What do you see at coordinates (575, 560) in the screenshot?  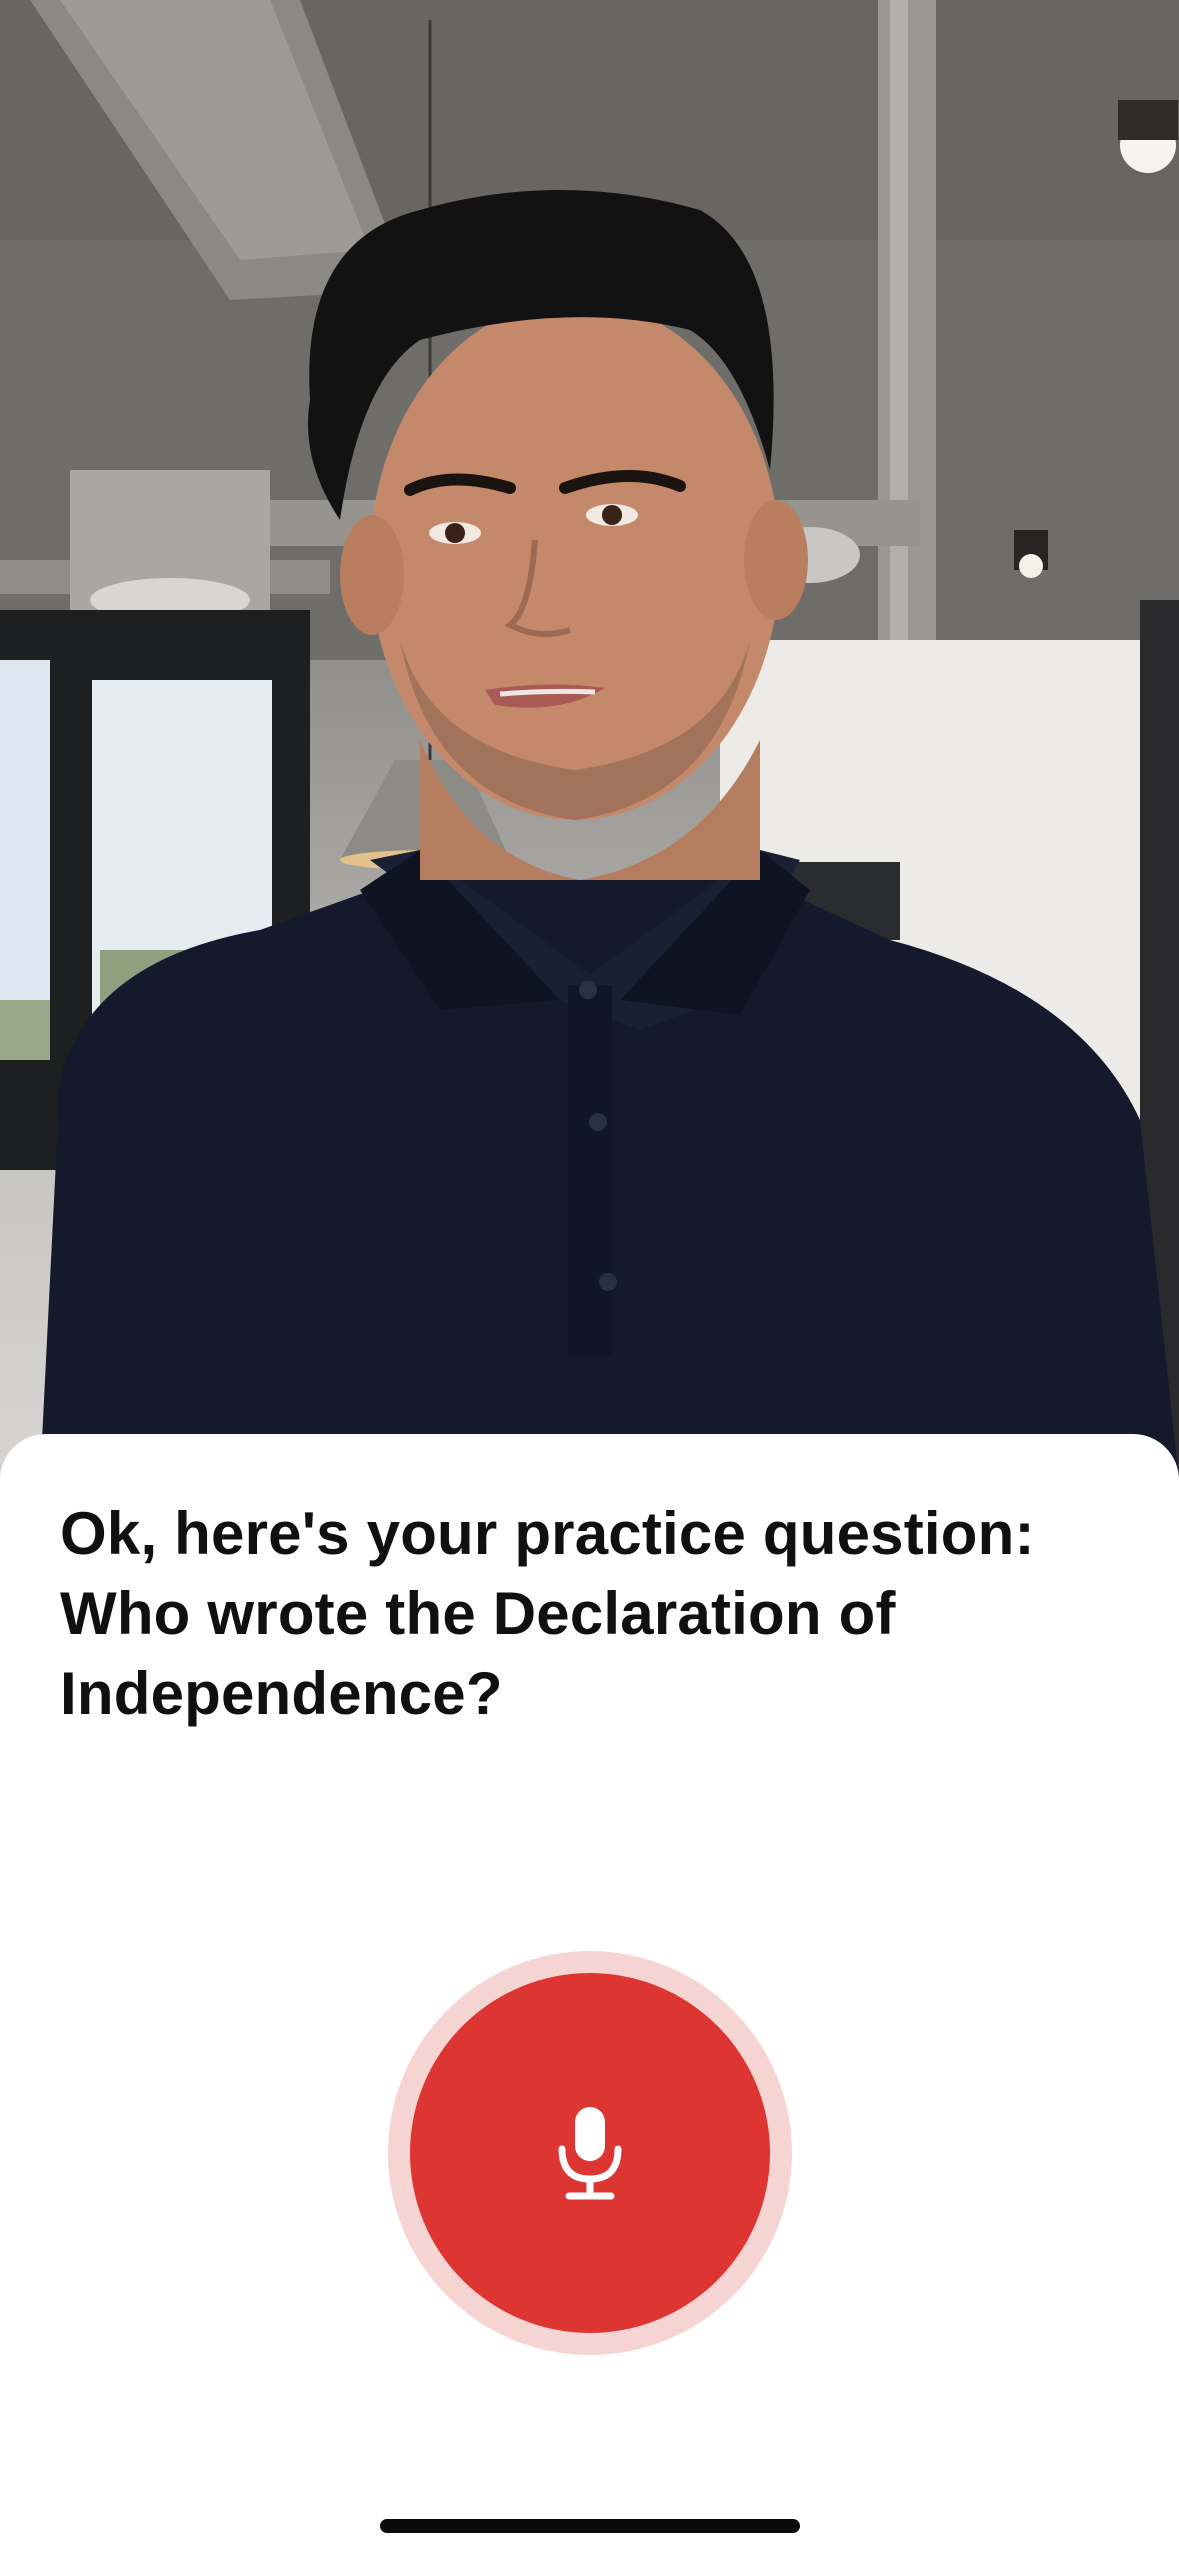 I see `avatar-face` at bounding box center [575, 560].